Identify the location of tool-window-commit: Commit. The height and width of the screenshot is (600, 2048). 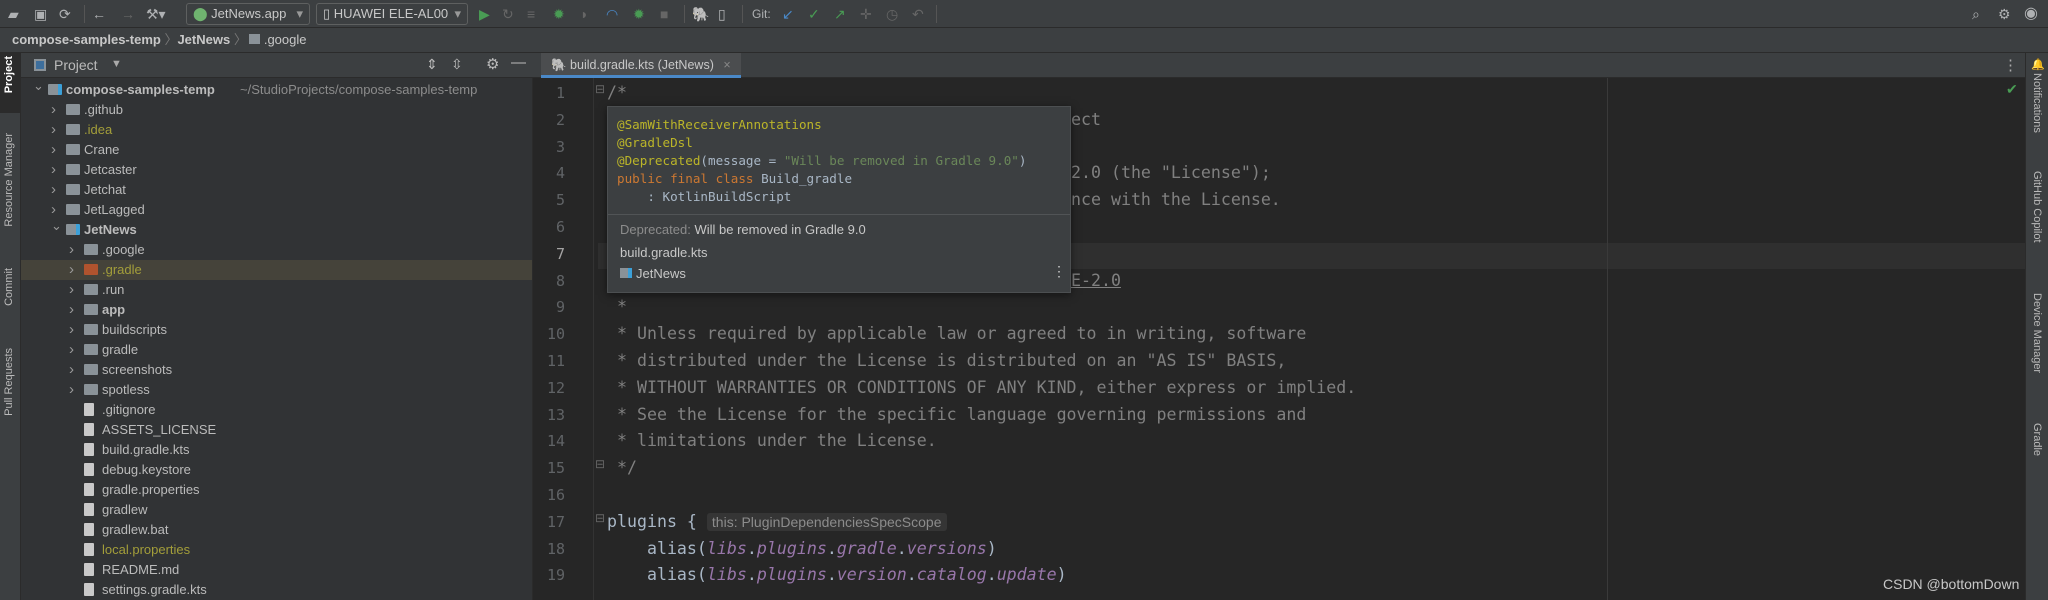
(9, 287).